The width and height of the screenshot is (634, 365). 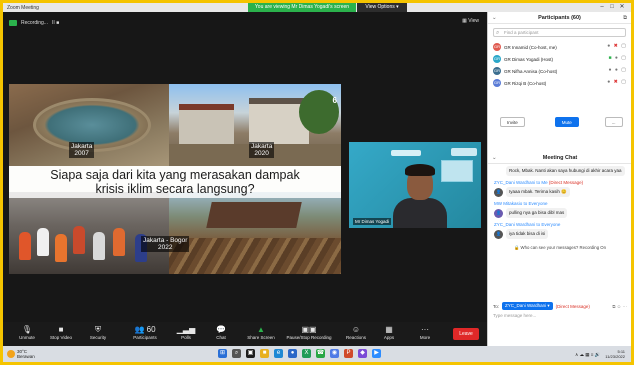 I want to click on participant-row: GR GR Innamid (Co-host, me) ● ✖ ▢, so click(x=559, y=47).